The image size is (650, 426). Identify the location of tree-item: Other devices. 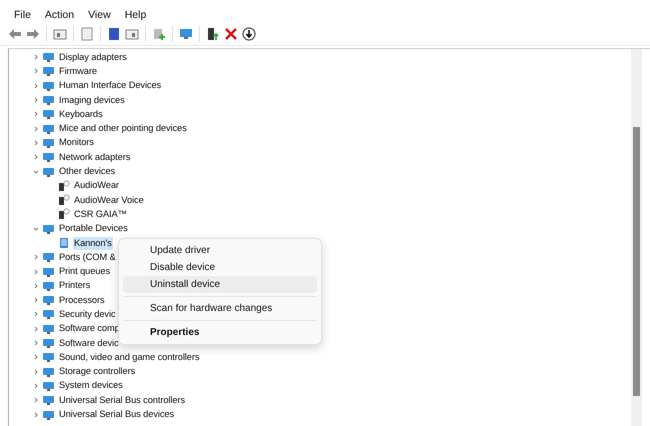
(87, 171).